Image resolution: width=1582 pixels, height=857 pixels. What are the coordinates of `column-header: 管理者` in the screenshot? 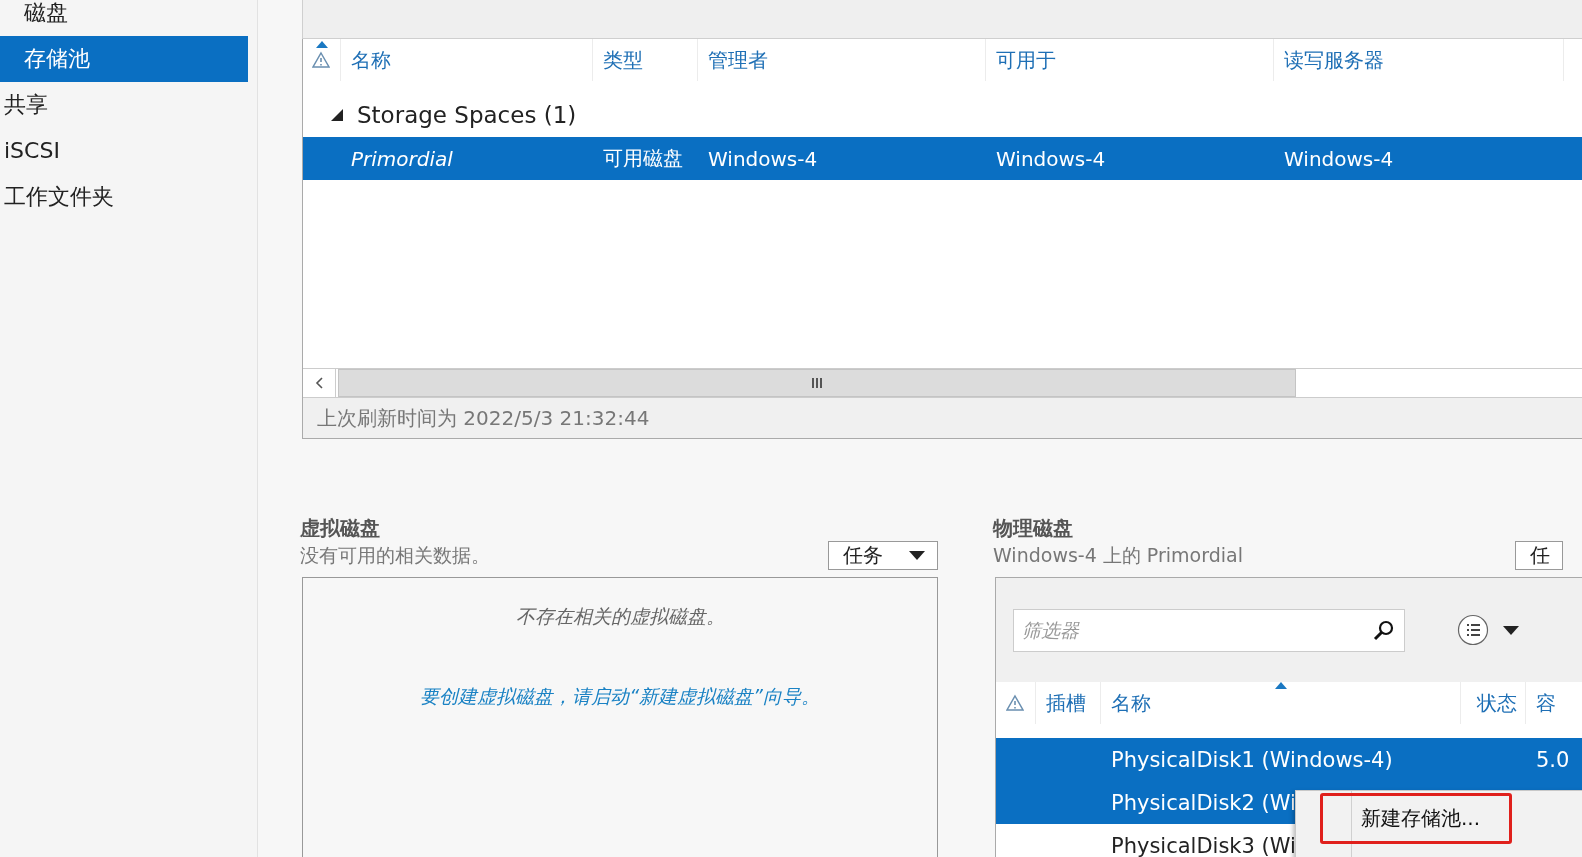 It's located at (842, 60).